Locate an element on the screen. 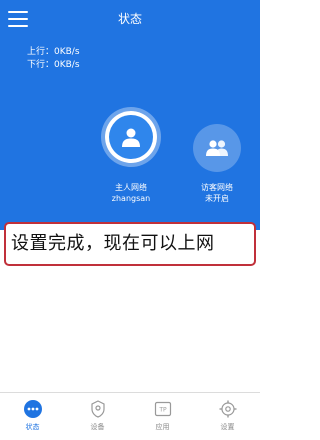 This screenshot has height=440, width=320. tab-devices-label: 设备 is located at coordinates (97, 427).